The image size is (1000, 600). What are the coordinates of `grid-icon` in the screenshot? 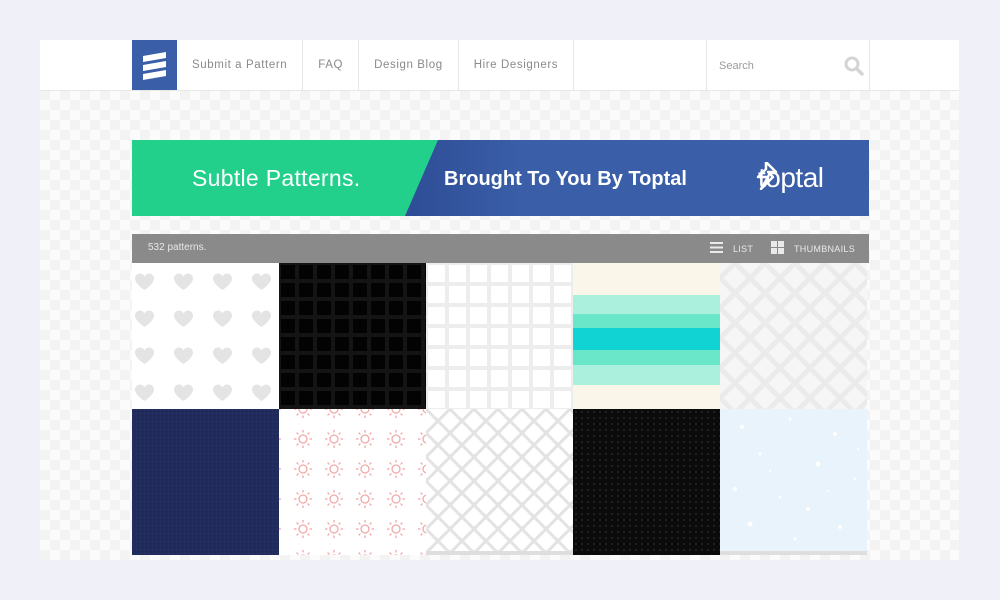 It's located at (777, 248).